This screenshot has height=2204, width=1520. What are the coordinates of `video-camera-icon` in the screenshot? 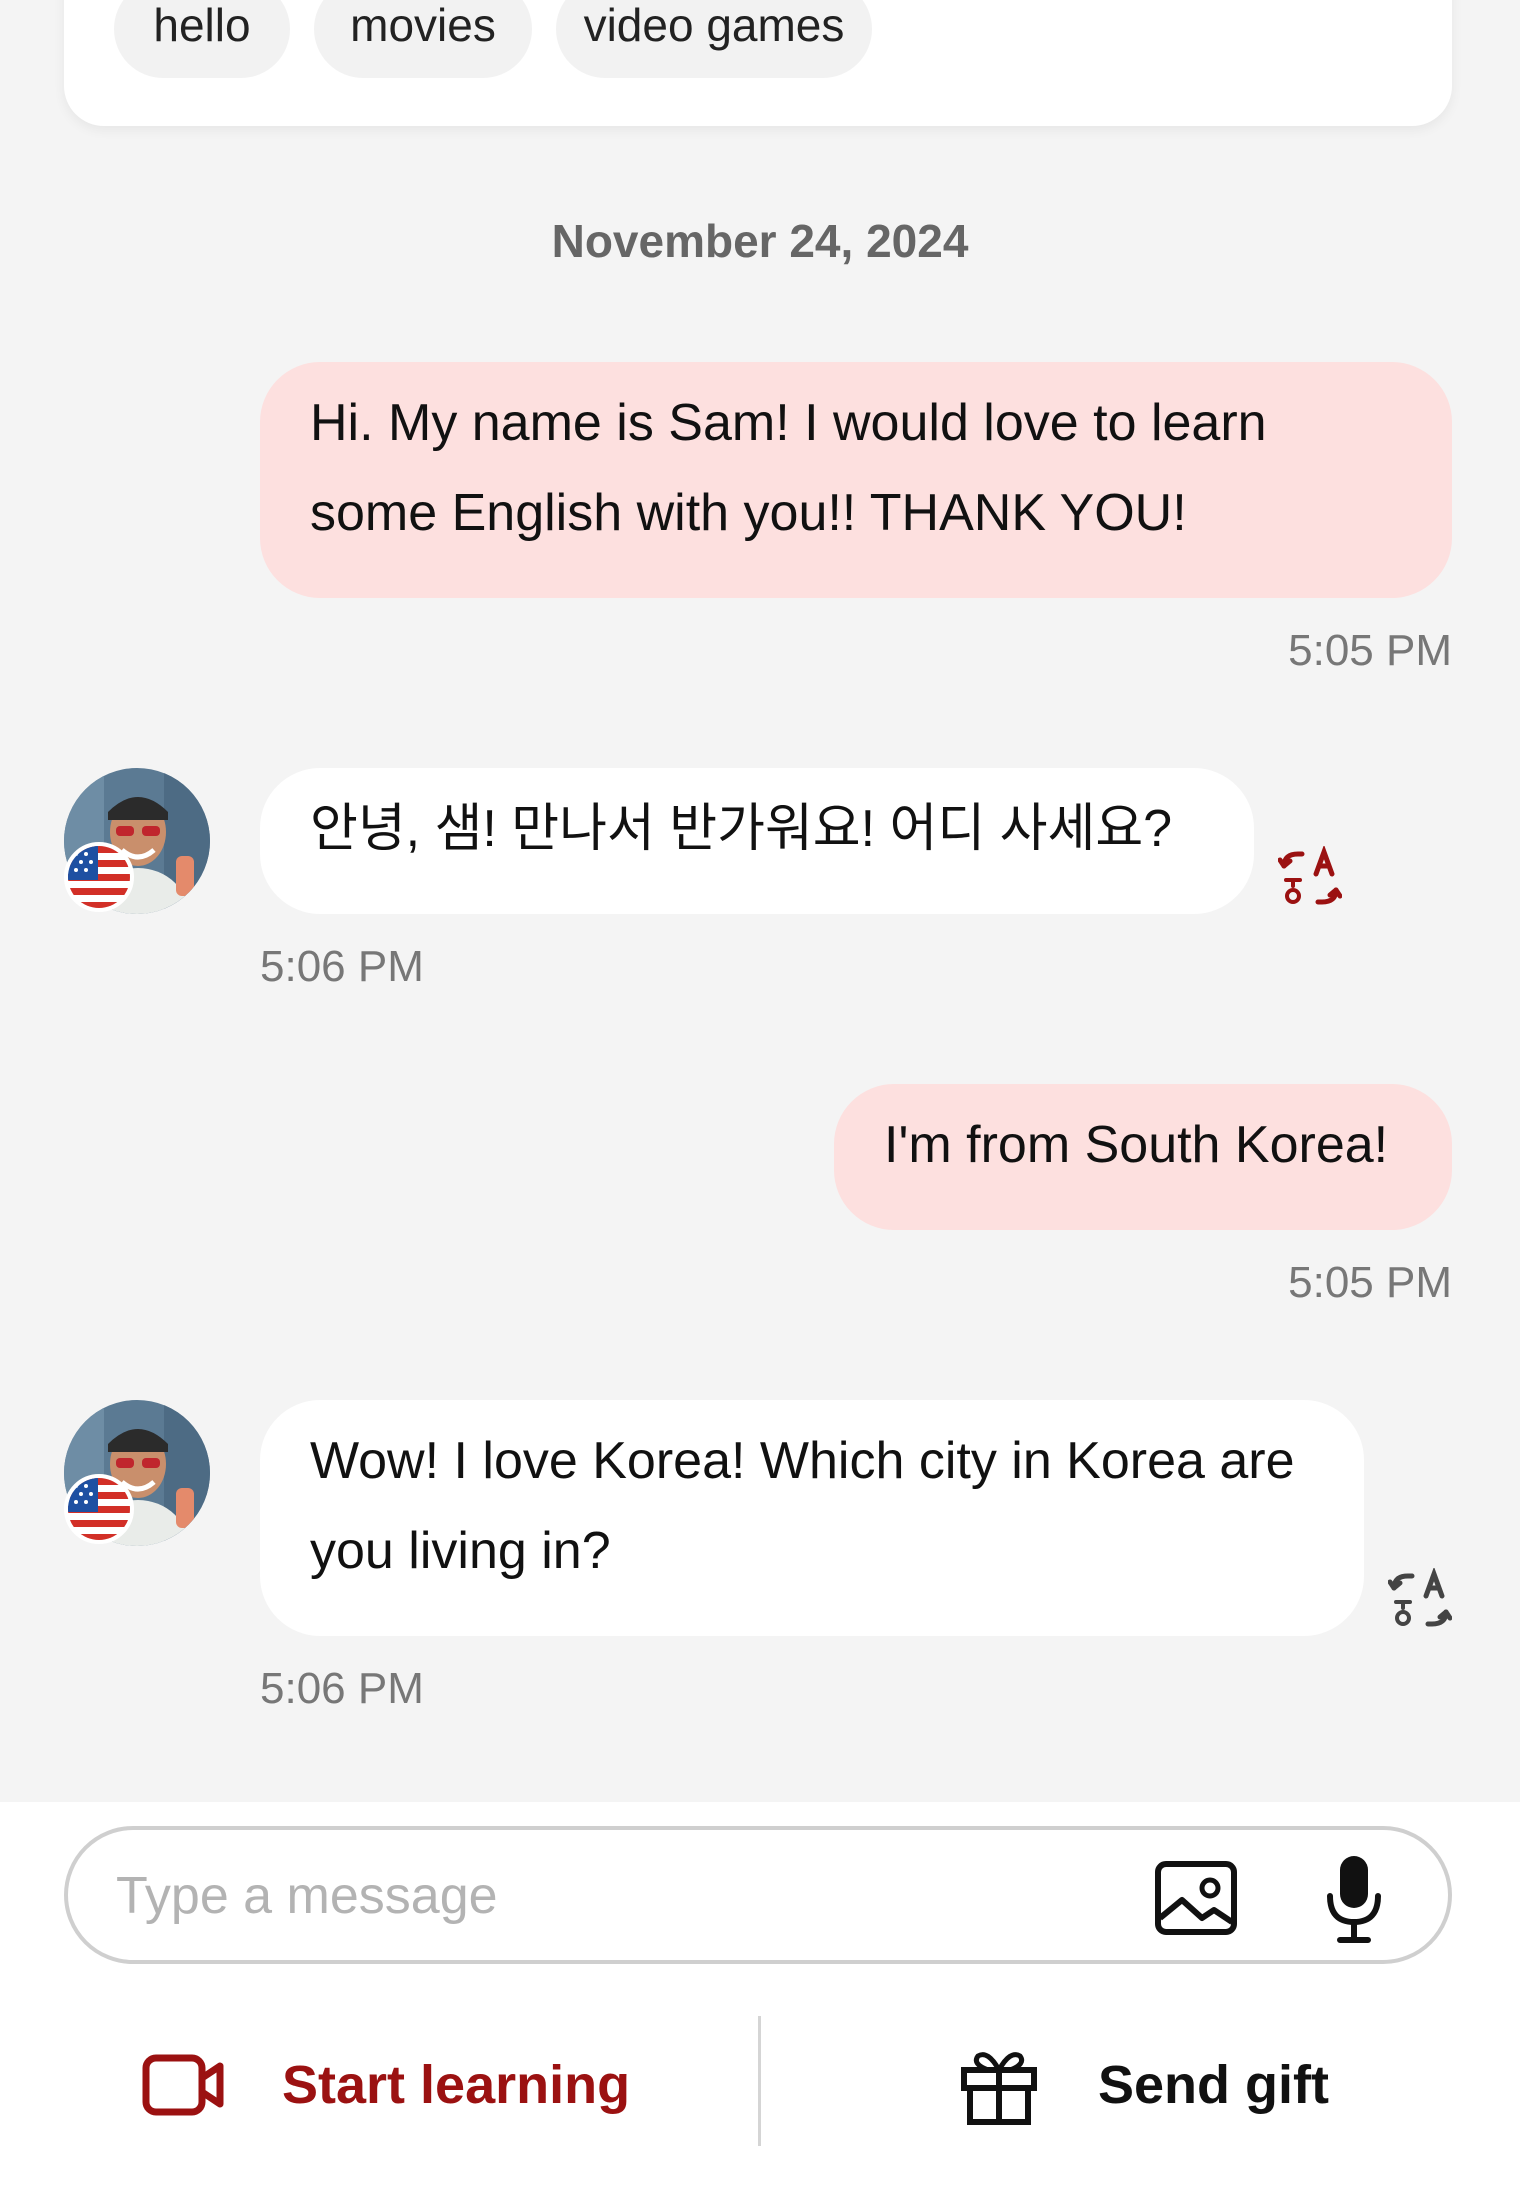 It's located at (183, 2085).